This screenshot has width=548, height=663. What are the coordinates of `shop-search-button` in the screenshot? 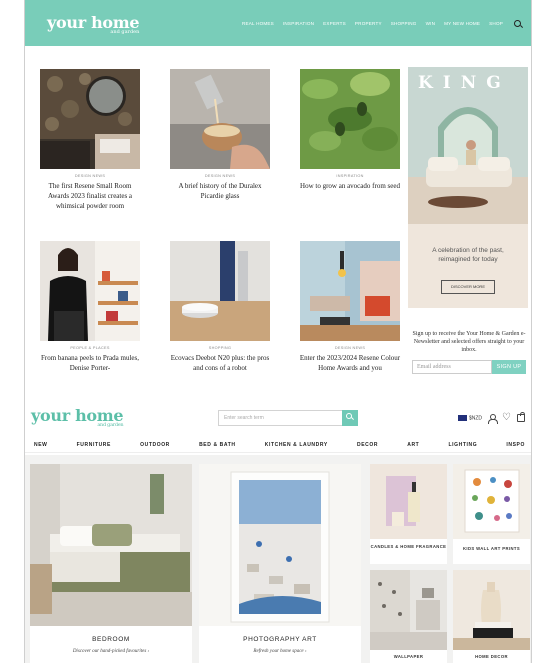 It's located at (350, 418).